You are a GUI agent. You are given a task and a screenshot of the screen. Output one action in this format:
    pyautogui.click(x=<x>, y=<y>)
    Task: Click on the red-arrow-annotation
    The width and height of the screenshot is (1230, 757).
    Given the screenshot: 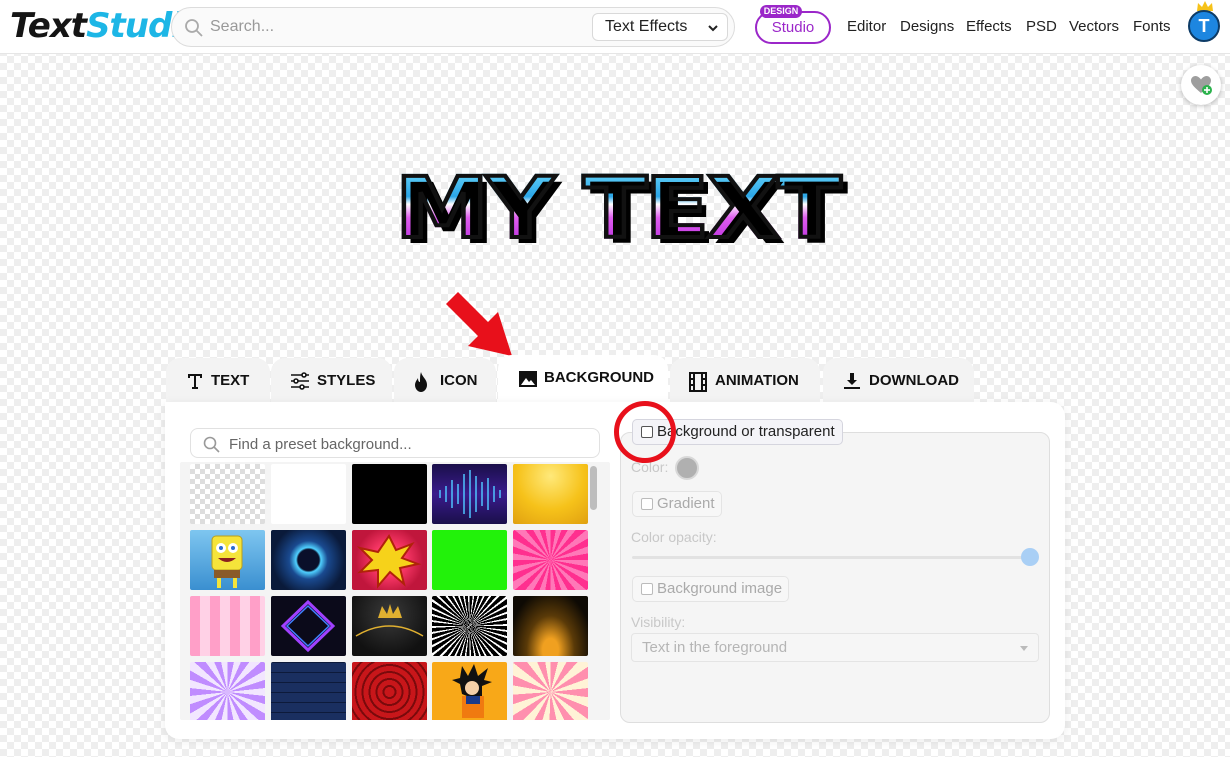 What is the action you would take?
    pyautogui.click(x=479, y=324)
    